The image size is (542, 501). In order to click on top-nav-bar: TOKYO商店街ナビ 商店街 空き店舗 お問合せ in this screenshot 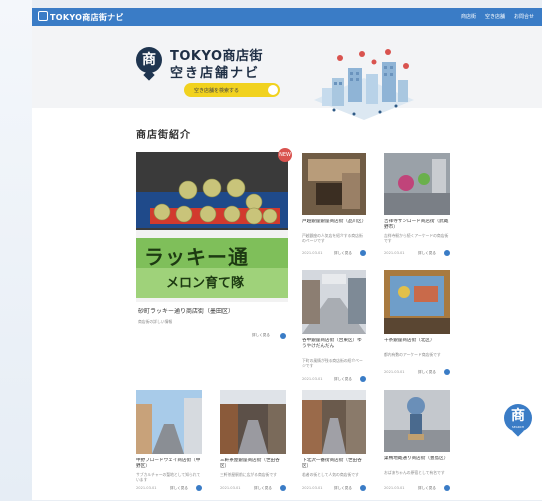, I will do `click(287, 17)`.